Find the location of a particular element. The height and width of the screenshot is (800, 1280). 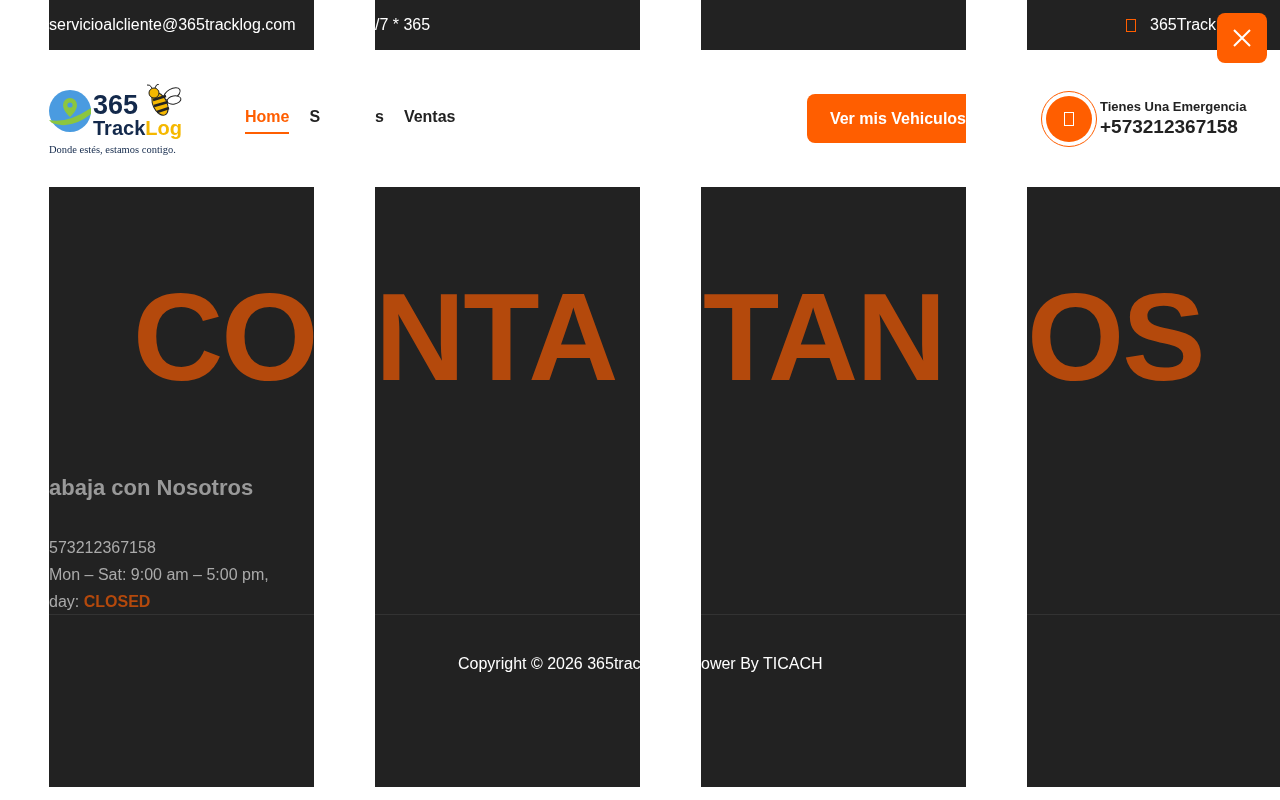

phone-text: 573212367158 is located at coordinates (102, 548).